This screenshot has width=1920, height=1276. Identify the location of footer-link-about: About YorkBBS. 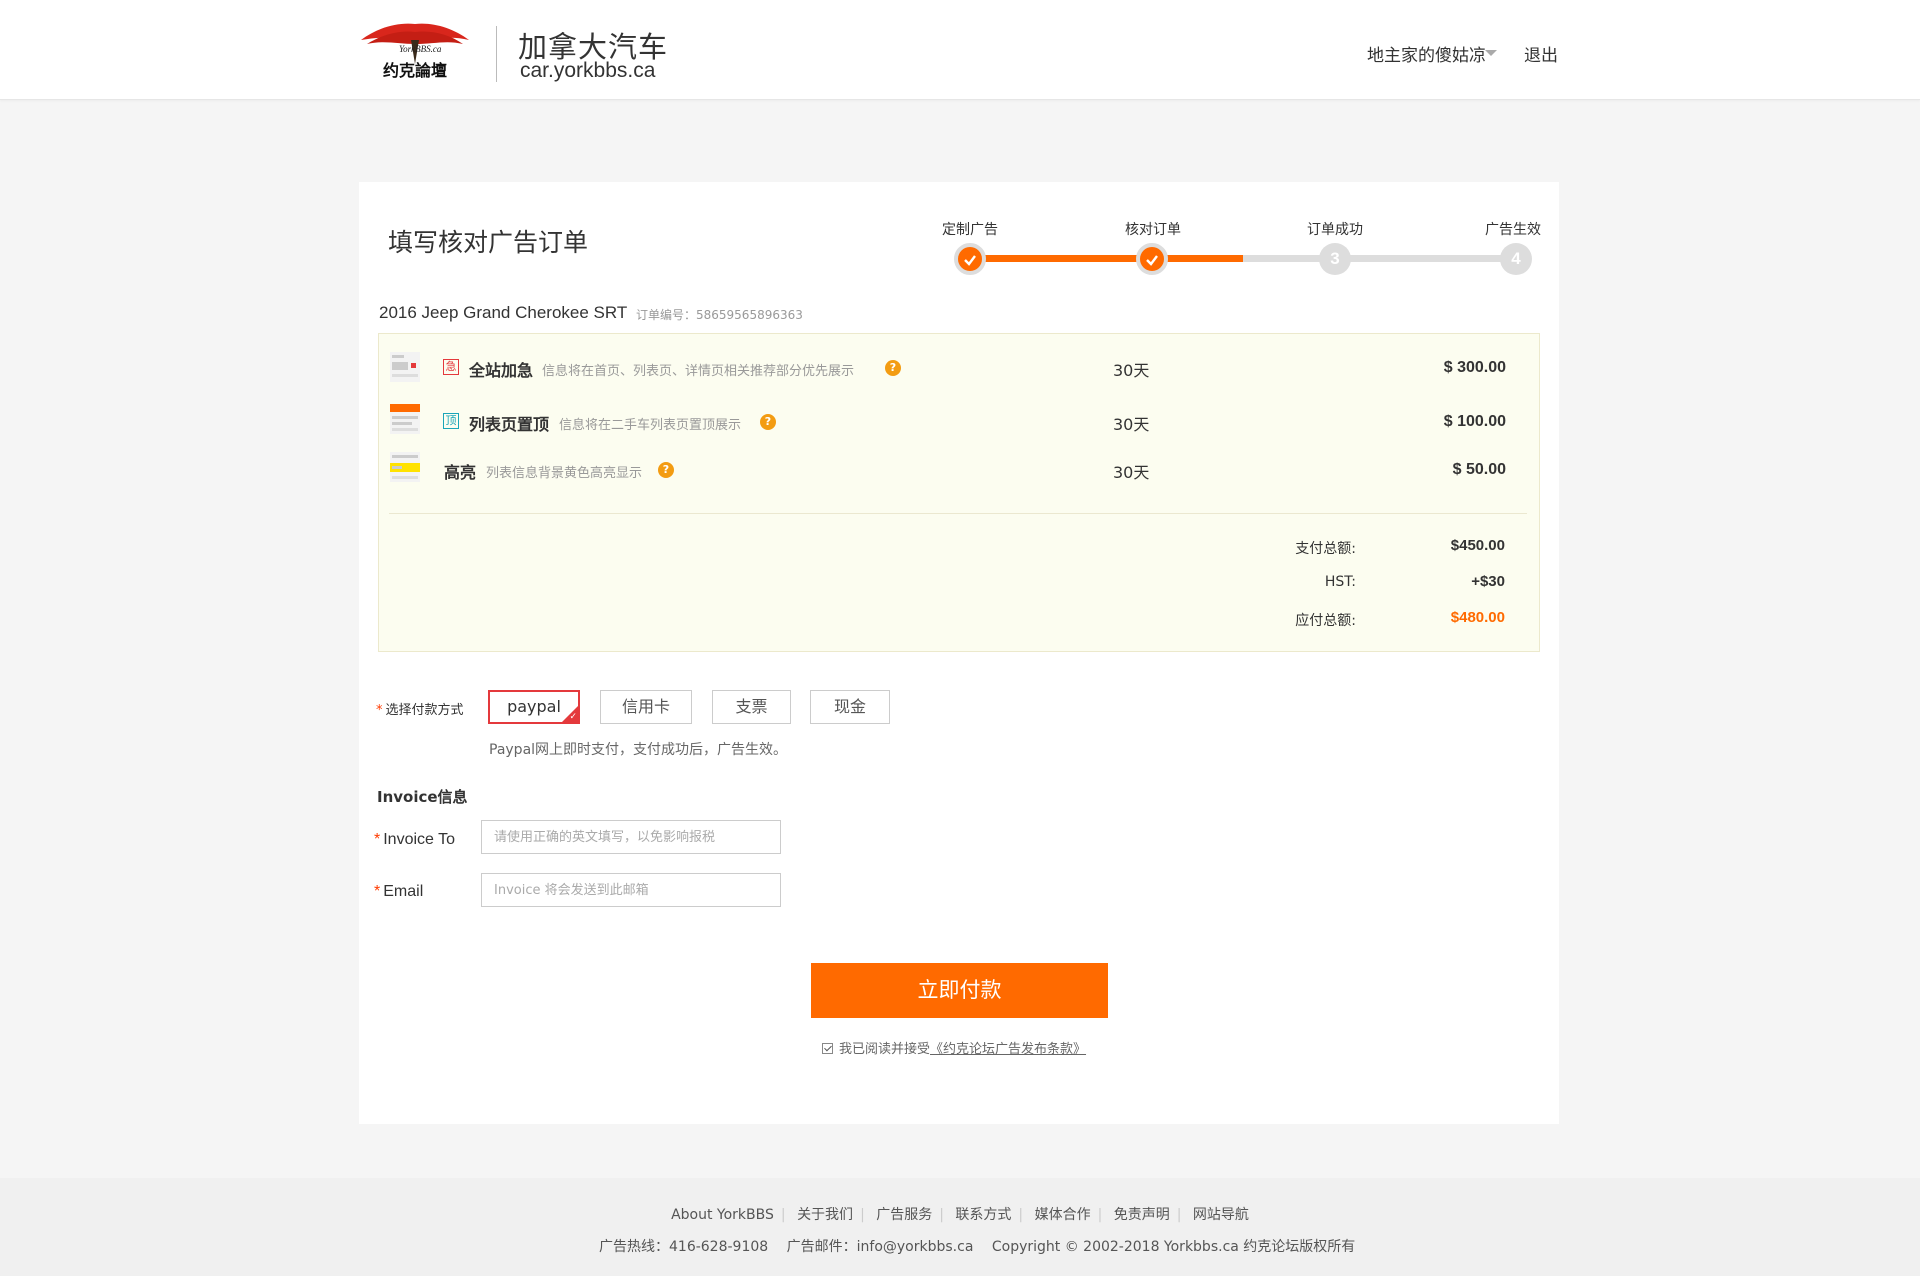
(722, 1215).